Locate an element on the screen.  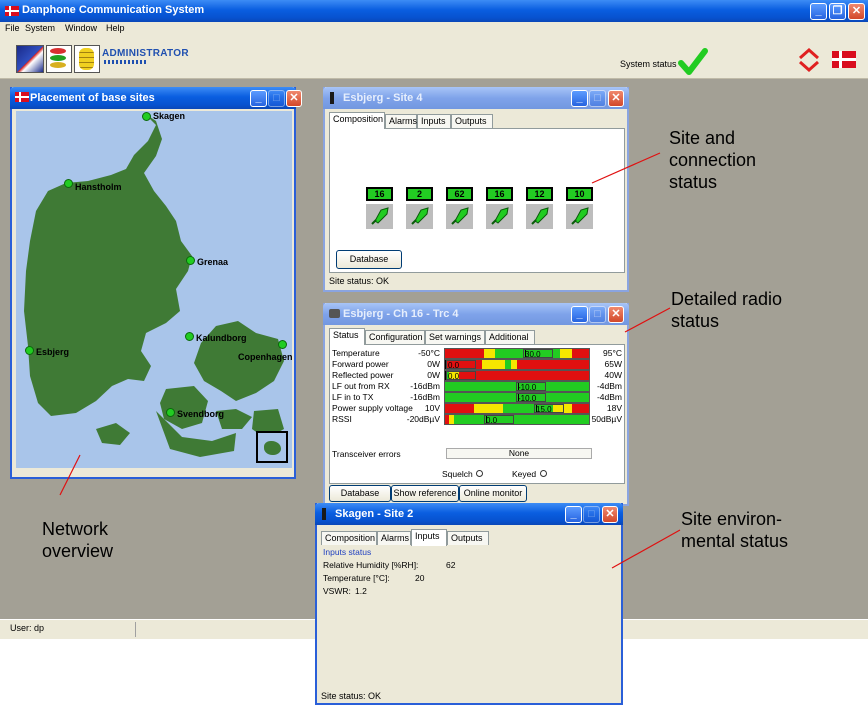
site-label-kalundborg: Kalundborg is located at coordinates (221, 338).